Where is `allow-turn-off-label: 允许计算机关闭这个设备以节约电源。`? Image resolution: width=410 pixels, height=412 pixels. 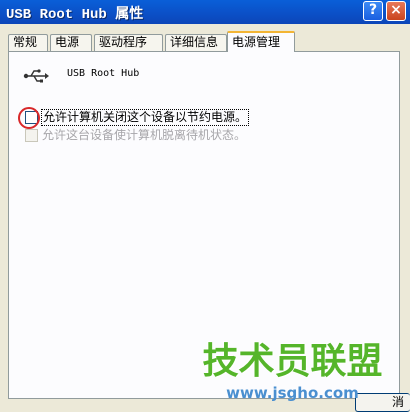 allow-turn-off-label: 允许计算机关闭这个设备以节约电源。 is located at coordinates (145, 117).